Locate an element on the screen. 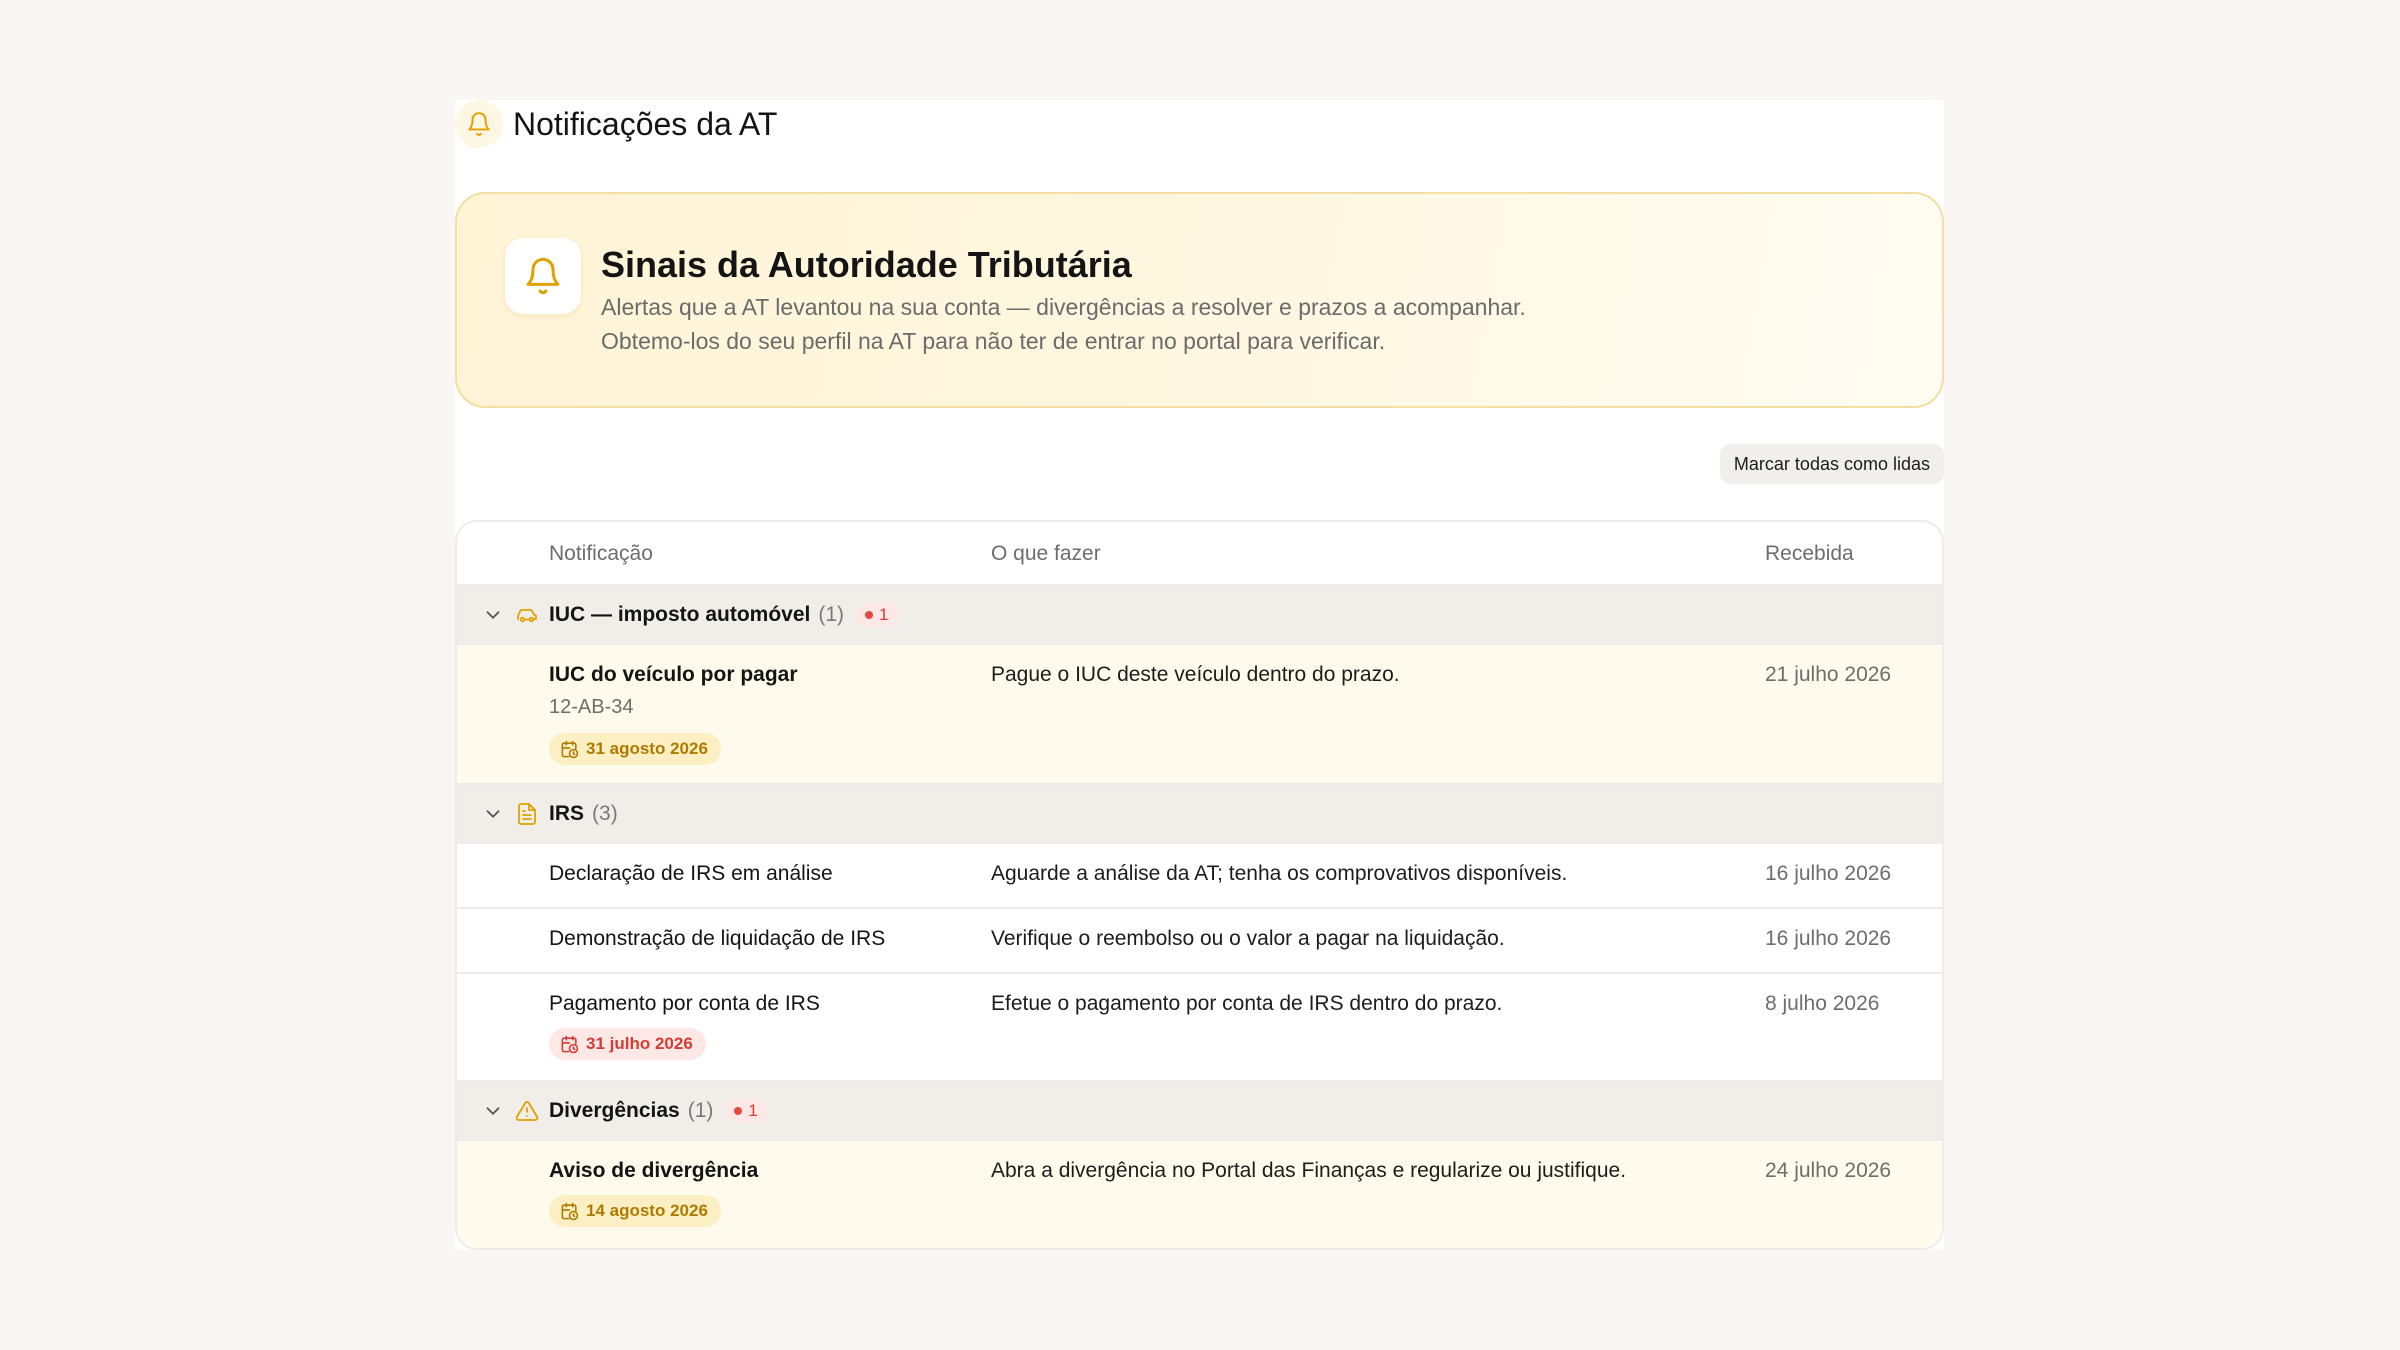 The image size is (2400, 1350). group-header-iuc: IUC — imposto automóvel (1) 1 is located at coordinates (1199, 615).